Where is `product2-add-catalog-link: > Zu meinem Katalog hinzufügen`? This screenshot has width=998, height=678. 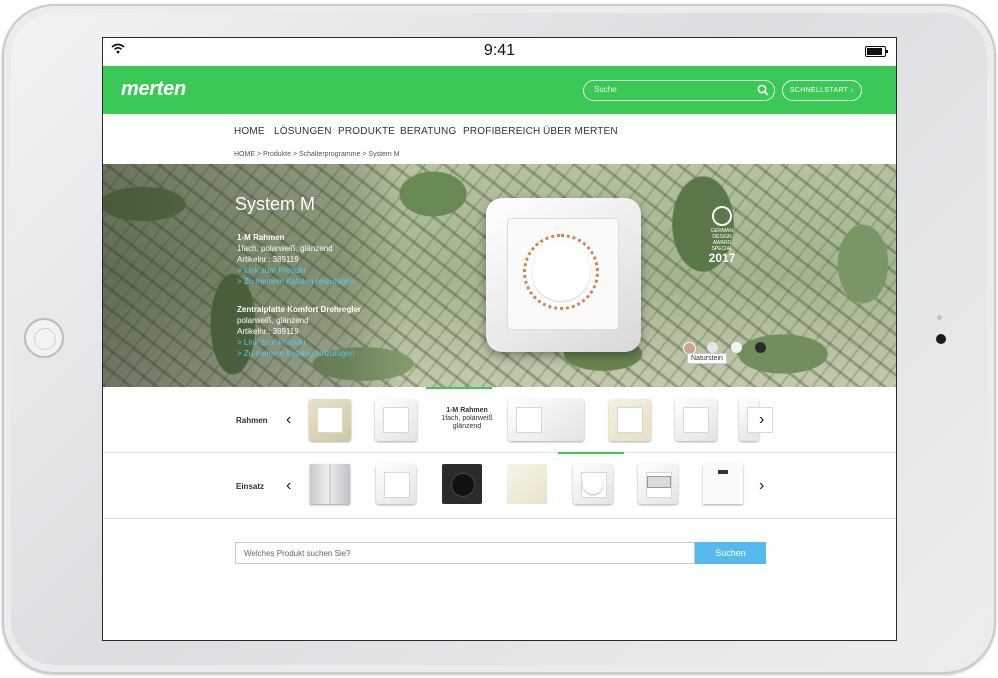 product2-add-catalog-link: > Zu meinem Katalog hinzufügen is located at coordinates (296, 353).